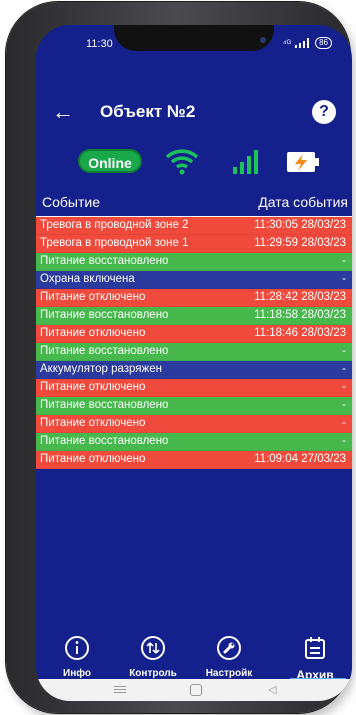 This screenshot has height=715, width=356. What do you see at coordinates (300, 333) in the screenshot?
I see `row-date: 11:18:46 28/03/23` at bounding box center [300, 333].